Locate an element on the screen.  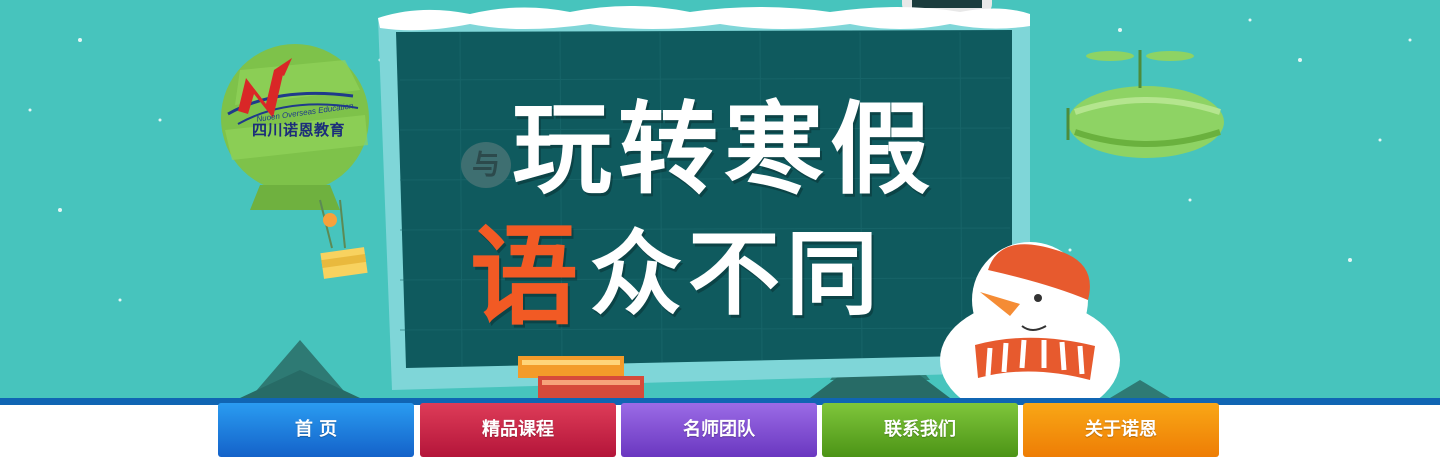
main-nav: 首 页 精品课程 名师团队 联系我们 关于诺恩 is located at coordinates (719, 430).